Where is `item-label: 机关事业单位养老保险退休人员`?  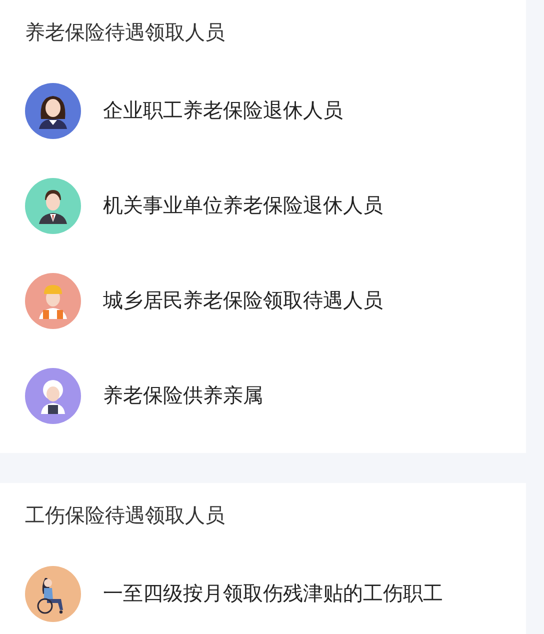 item-label: 机关事业单位养老保险退休人员 is located at coordinates (243, 205).